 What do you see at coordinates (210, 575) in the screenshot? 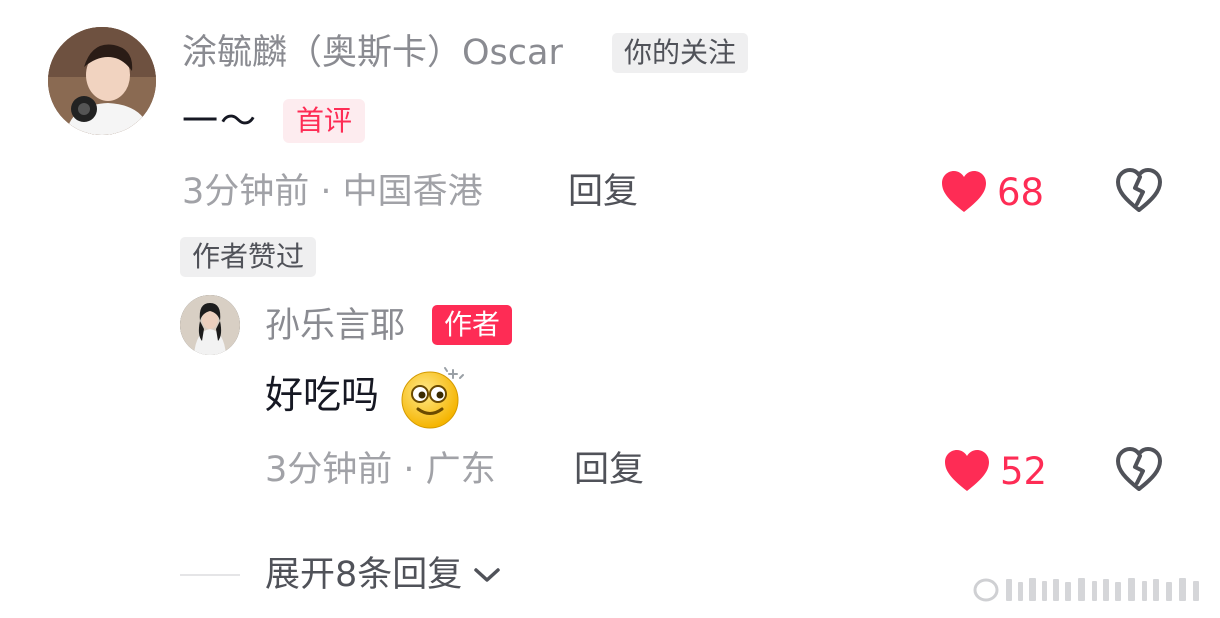
I see `expand-divider` at bounding box center [210, 575].